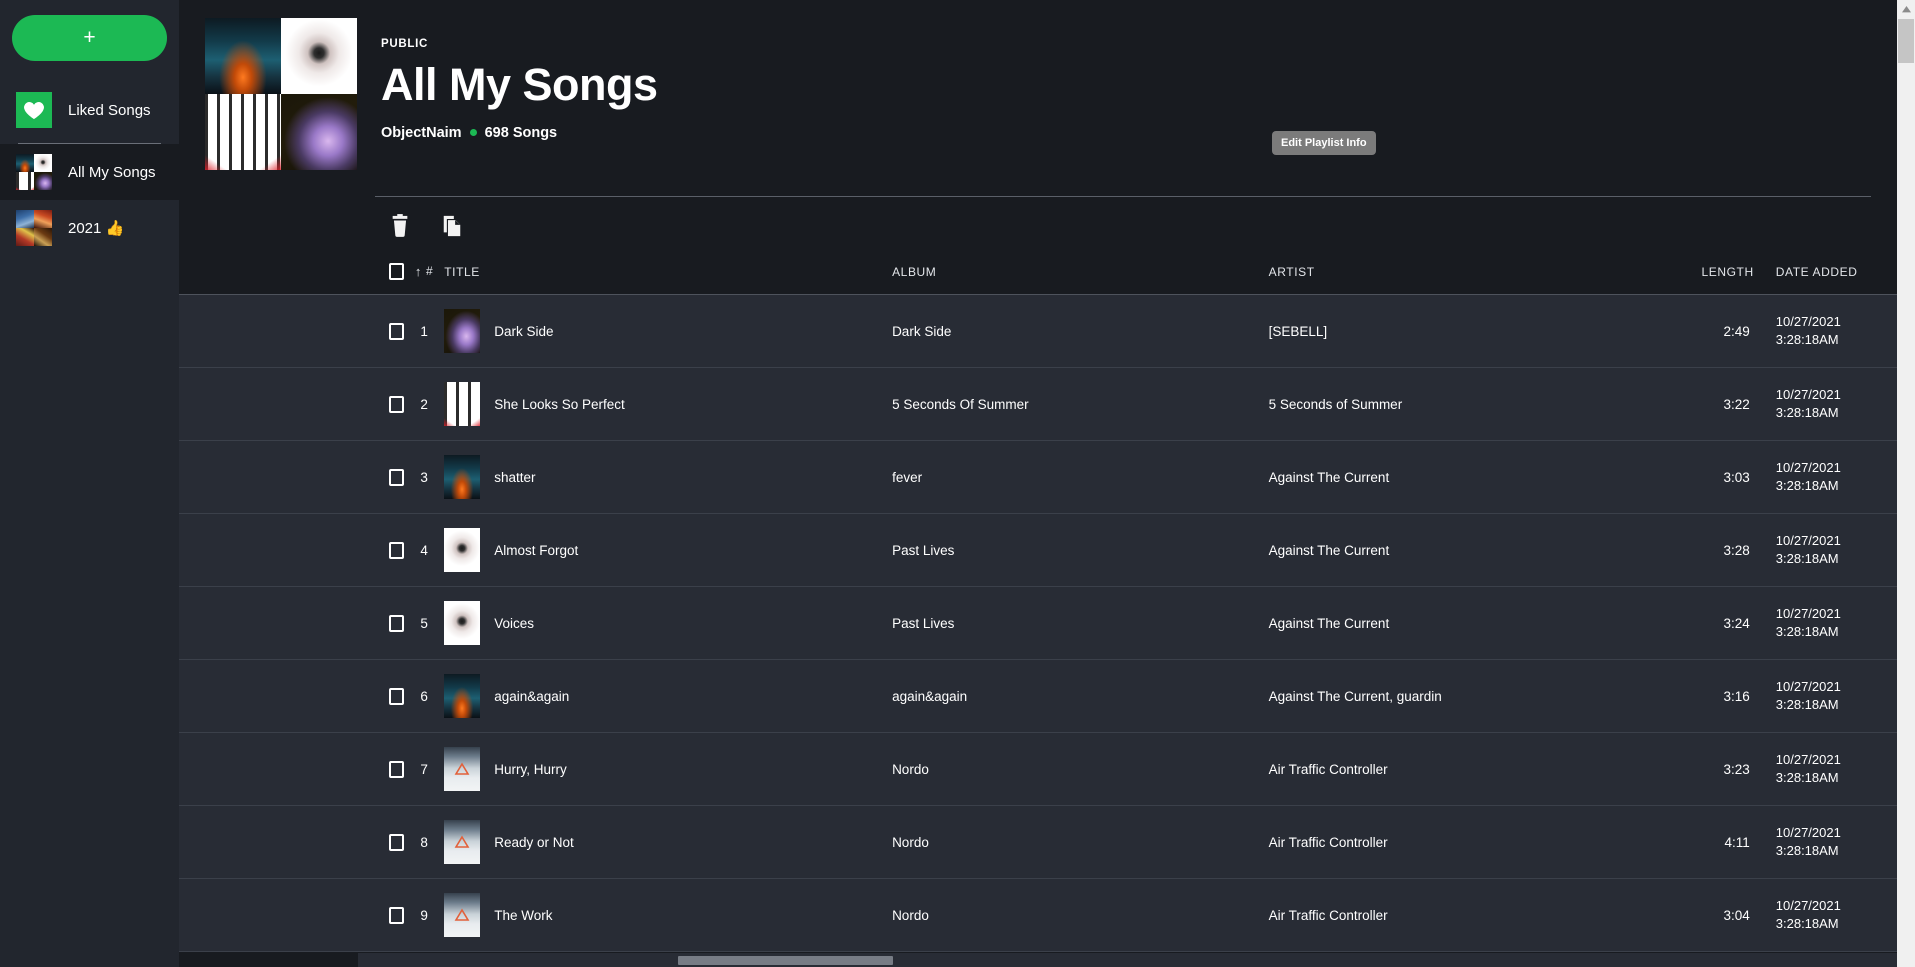 This screenshot has width=1915, height=967. Describe the element at coordinates (519, 133) in the screenshot. I see `playlist-subtitle: ObjectNaim 698 Songs` at that location.